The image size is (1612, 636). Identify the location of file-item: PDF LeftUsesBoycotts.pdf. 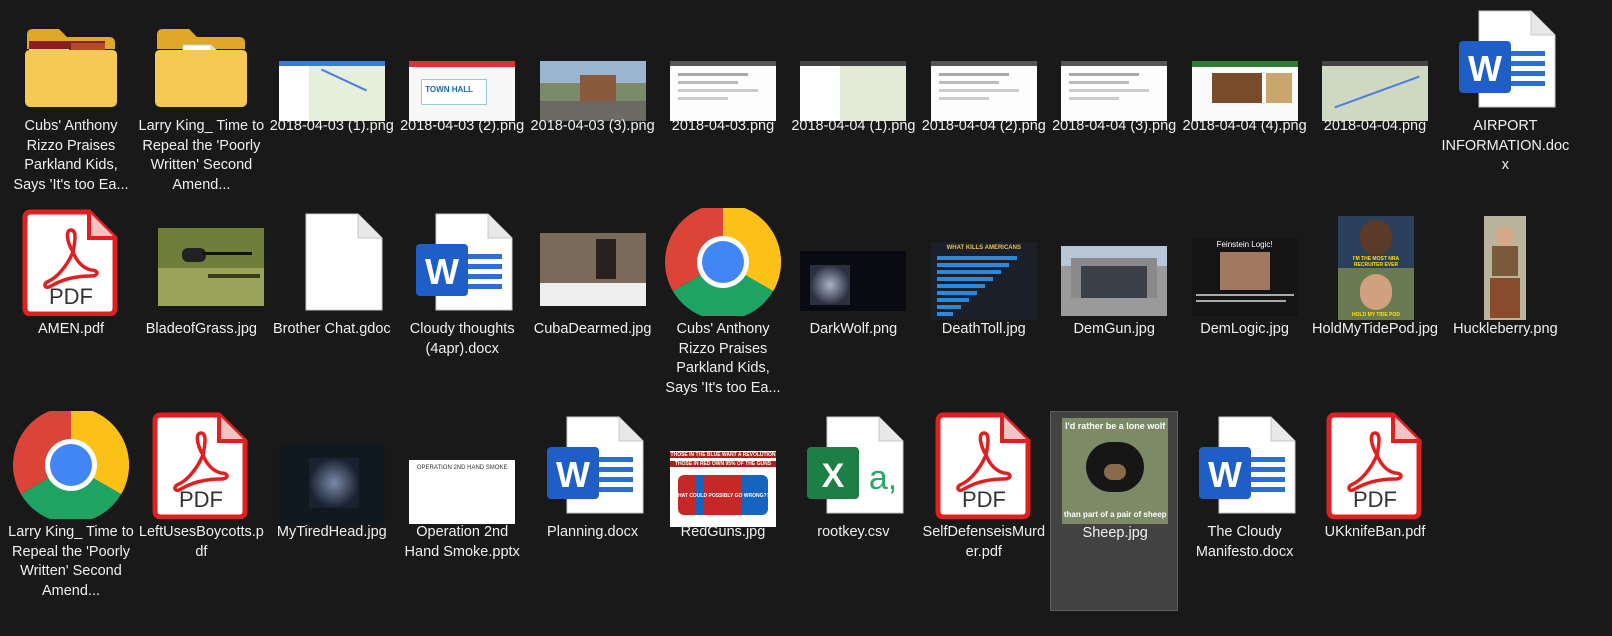
(201, 511).